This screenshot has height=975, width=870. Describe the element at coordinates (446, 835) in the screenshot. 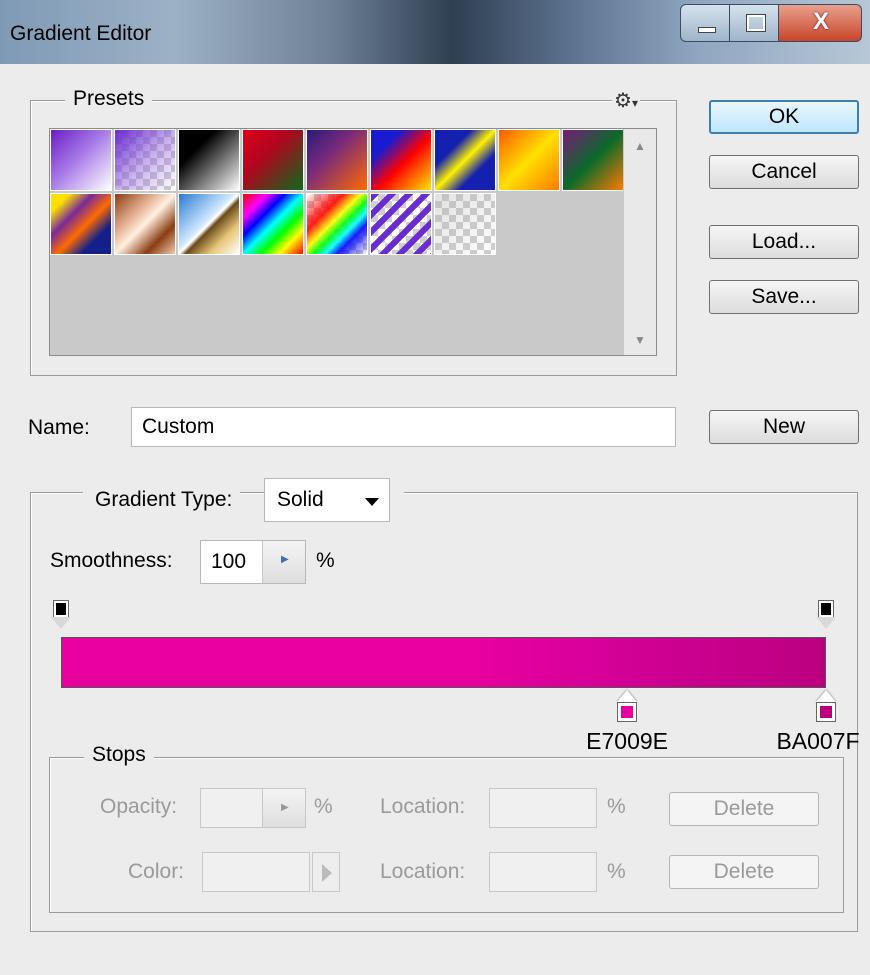

I see `stops-group` at that location.